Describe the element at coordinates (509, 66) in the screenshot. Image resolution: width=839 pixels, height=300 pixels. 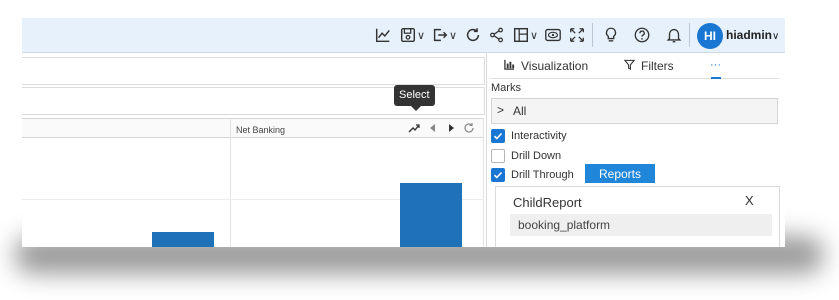
I see `bar-chart-icon` at that location.